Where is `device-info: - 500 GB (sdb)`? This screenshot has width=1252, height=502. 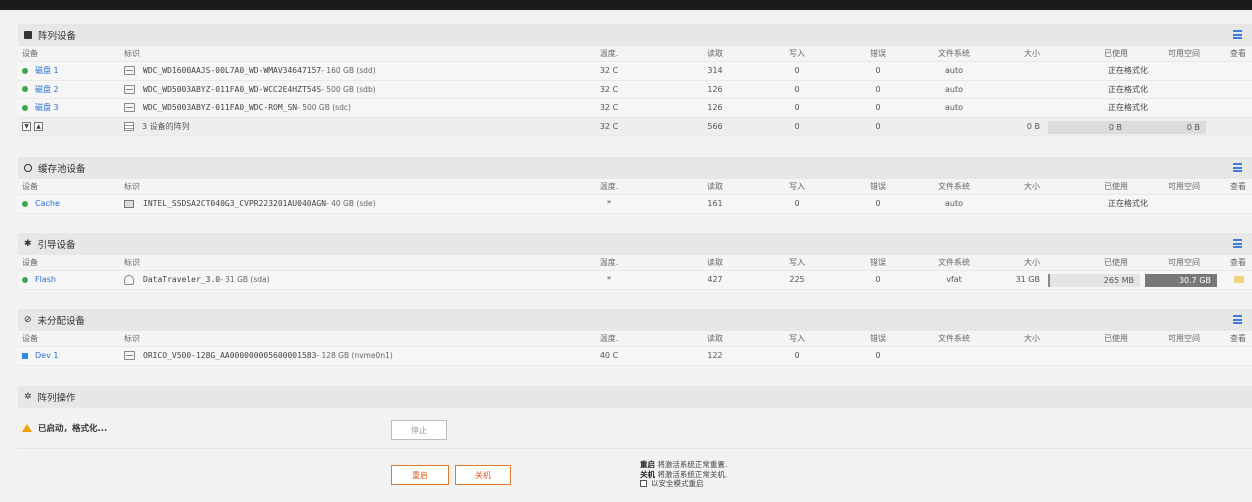
device-info: - 500 GB (sdb) is located at coordinates (348, 89).